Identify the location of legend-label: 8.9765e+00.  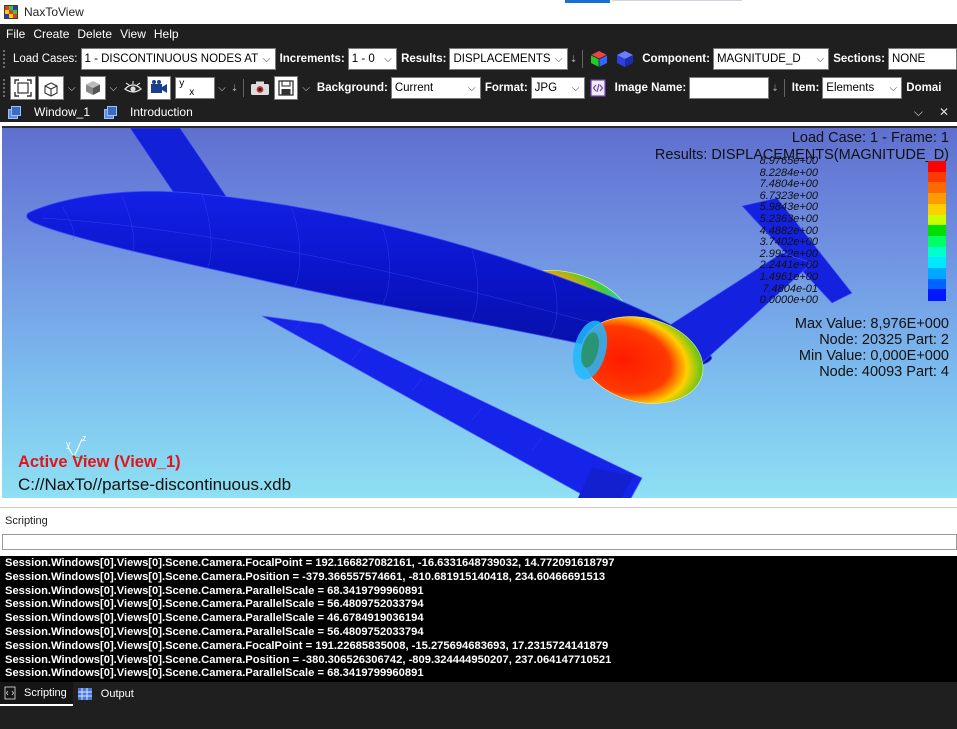
(788, 161).